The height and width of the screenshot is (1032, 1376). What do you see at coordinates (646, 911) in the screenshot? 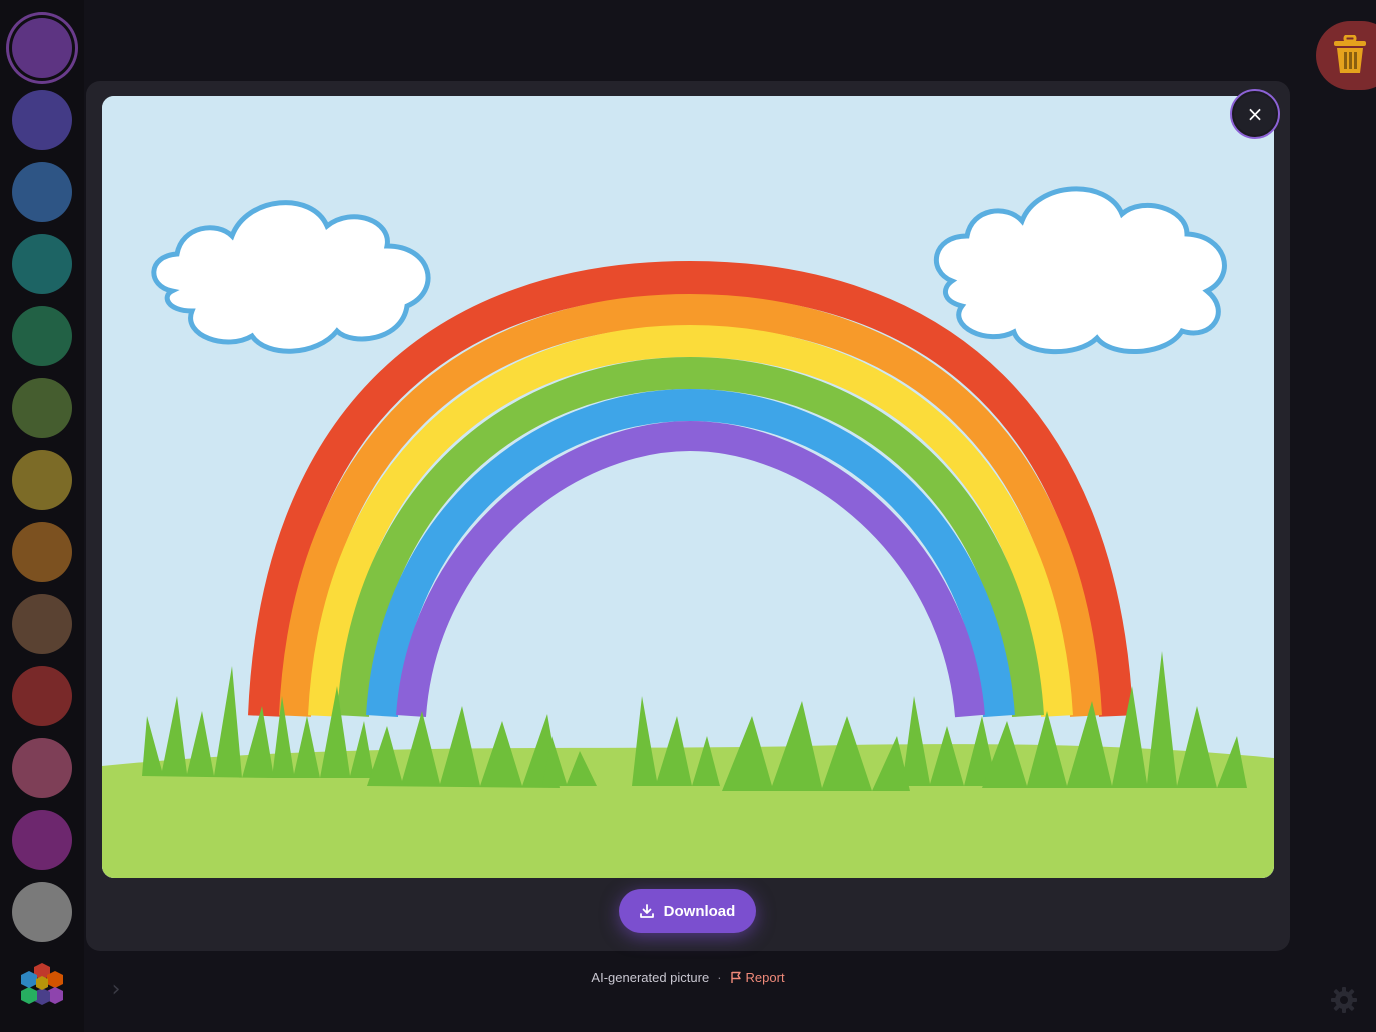
I see `download-icon` at bounding box center [646, 911].